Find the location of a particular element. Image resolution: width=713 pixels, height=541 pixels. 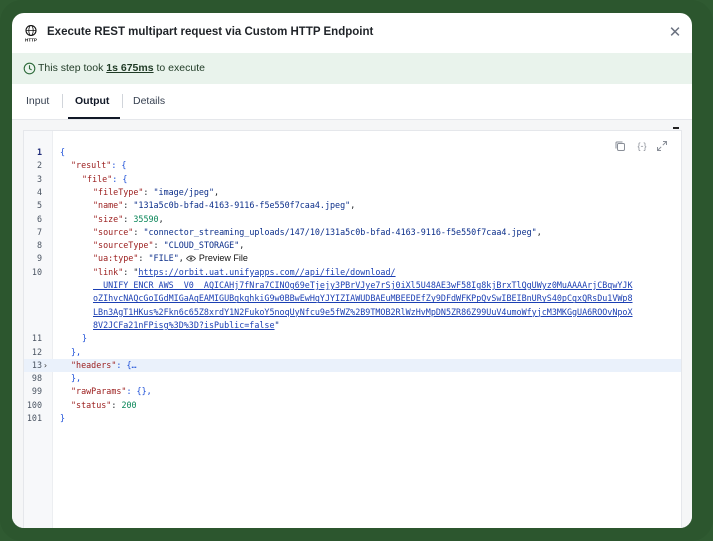

code-line: 1{ is located at coordinates (352, 152).